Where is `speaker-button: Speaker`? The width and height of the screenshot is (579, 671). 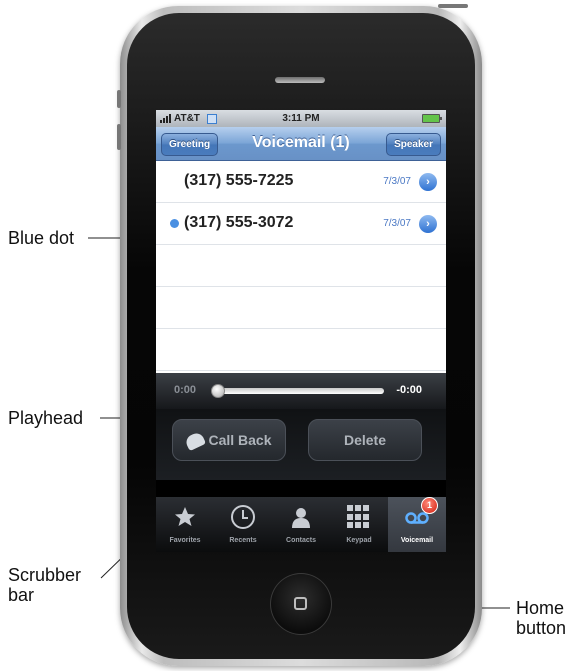 speaker-button: Speaker is located at coordinates (413, 144).